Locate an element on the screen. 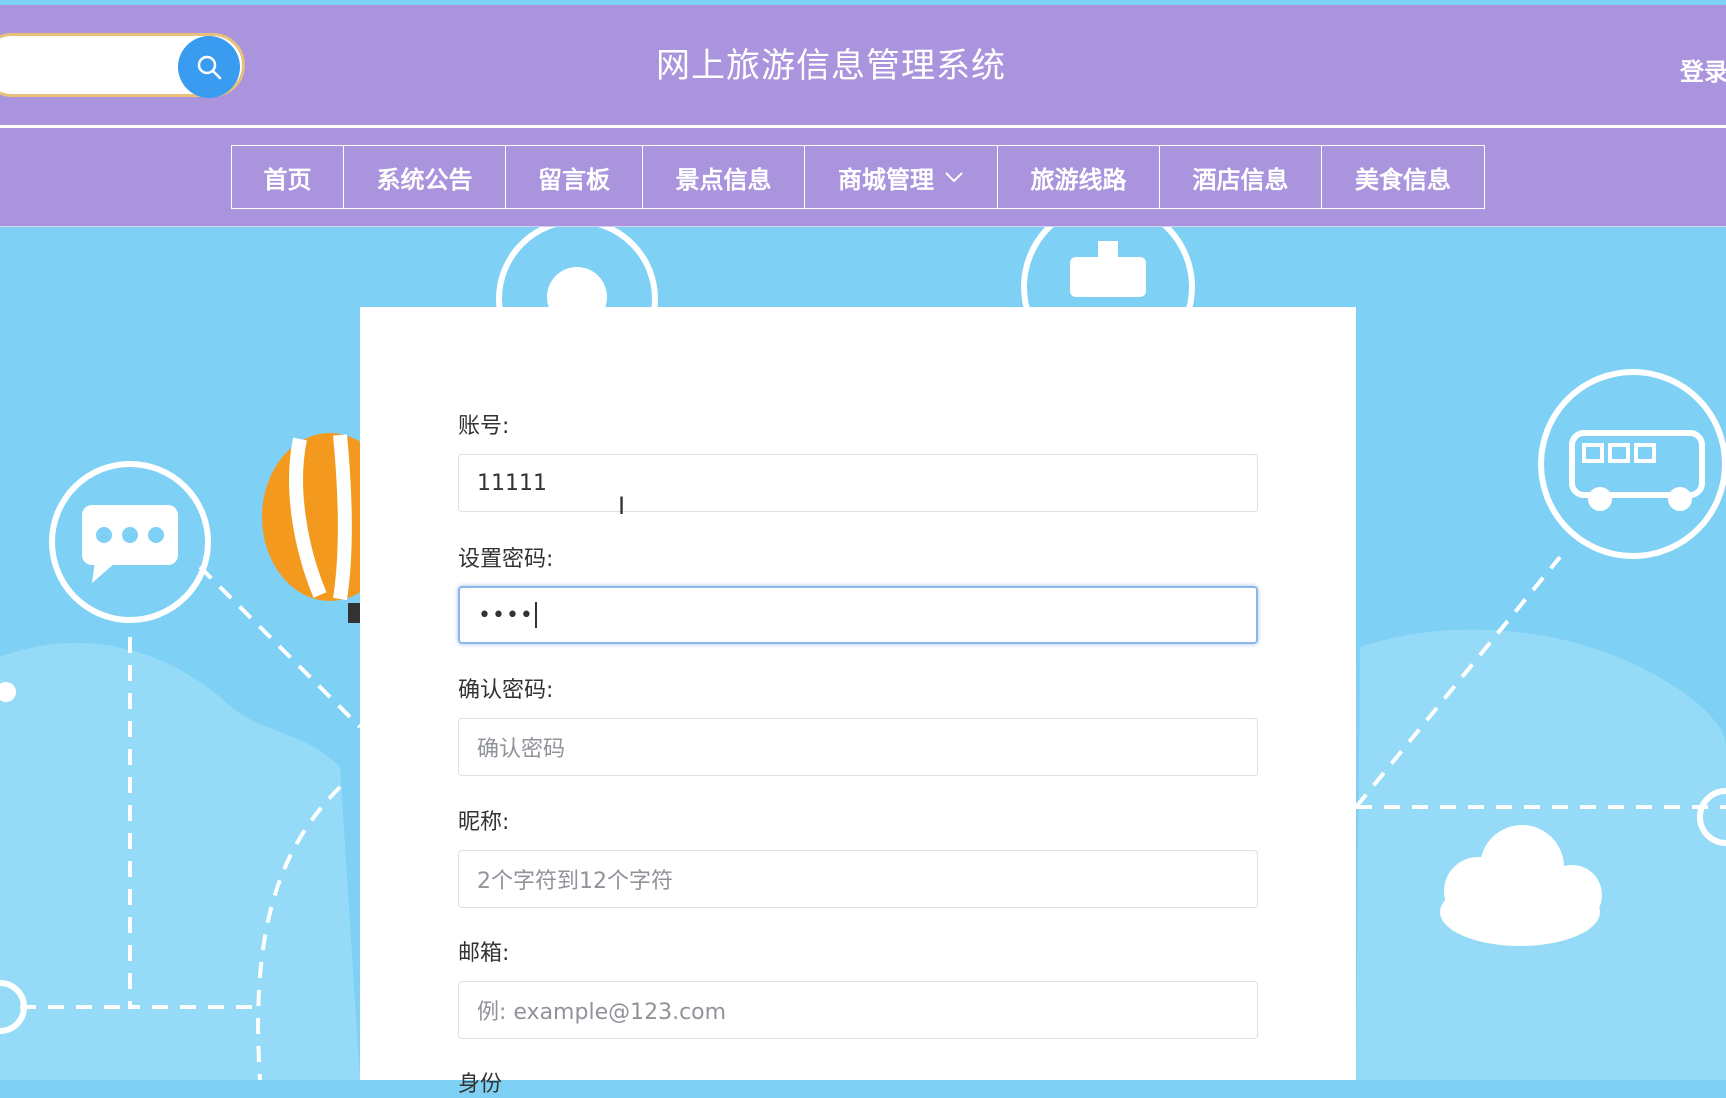  nickname-placeholder: 2个字符到12个字符 is located at coordinates (575, 881).